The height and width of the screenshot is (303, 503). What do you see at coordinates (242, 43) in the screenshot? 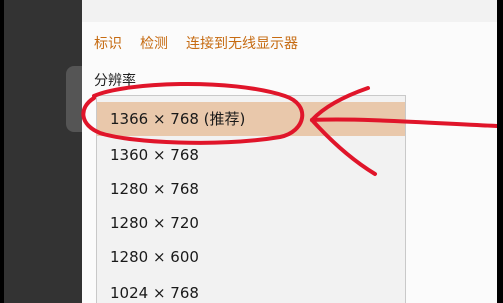
I see `connect-wireless-display-link: 连接到无线显示器` at bounding box center [242, 43].